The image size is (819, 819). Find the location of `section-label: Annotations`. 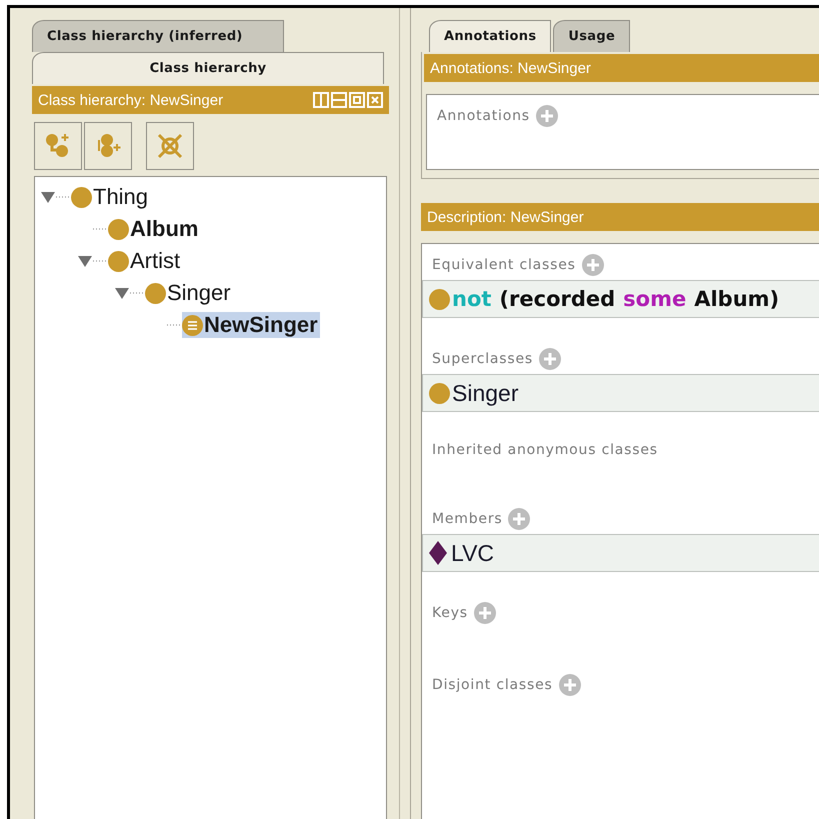

section-label: Annotations is located at coordinates (483, 116).